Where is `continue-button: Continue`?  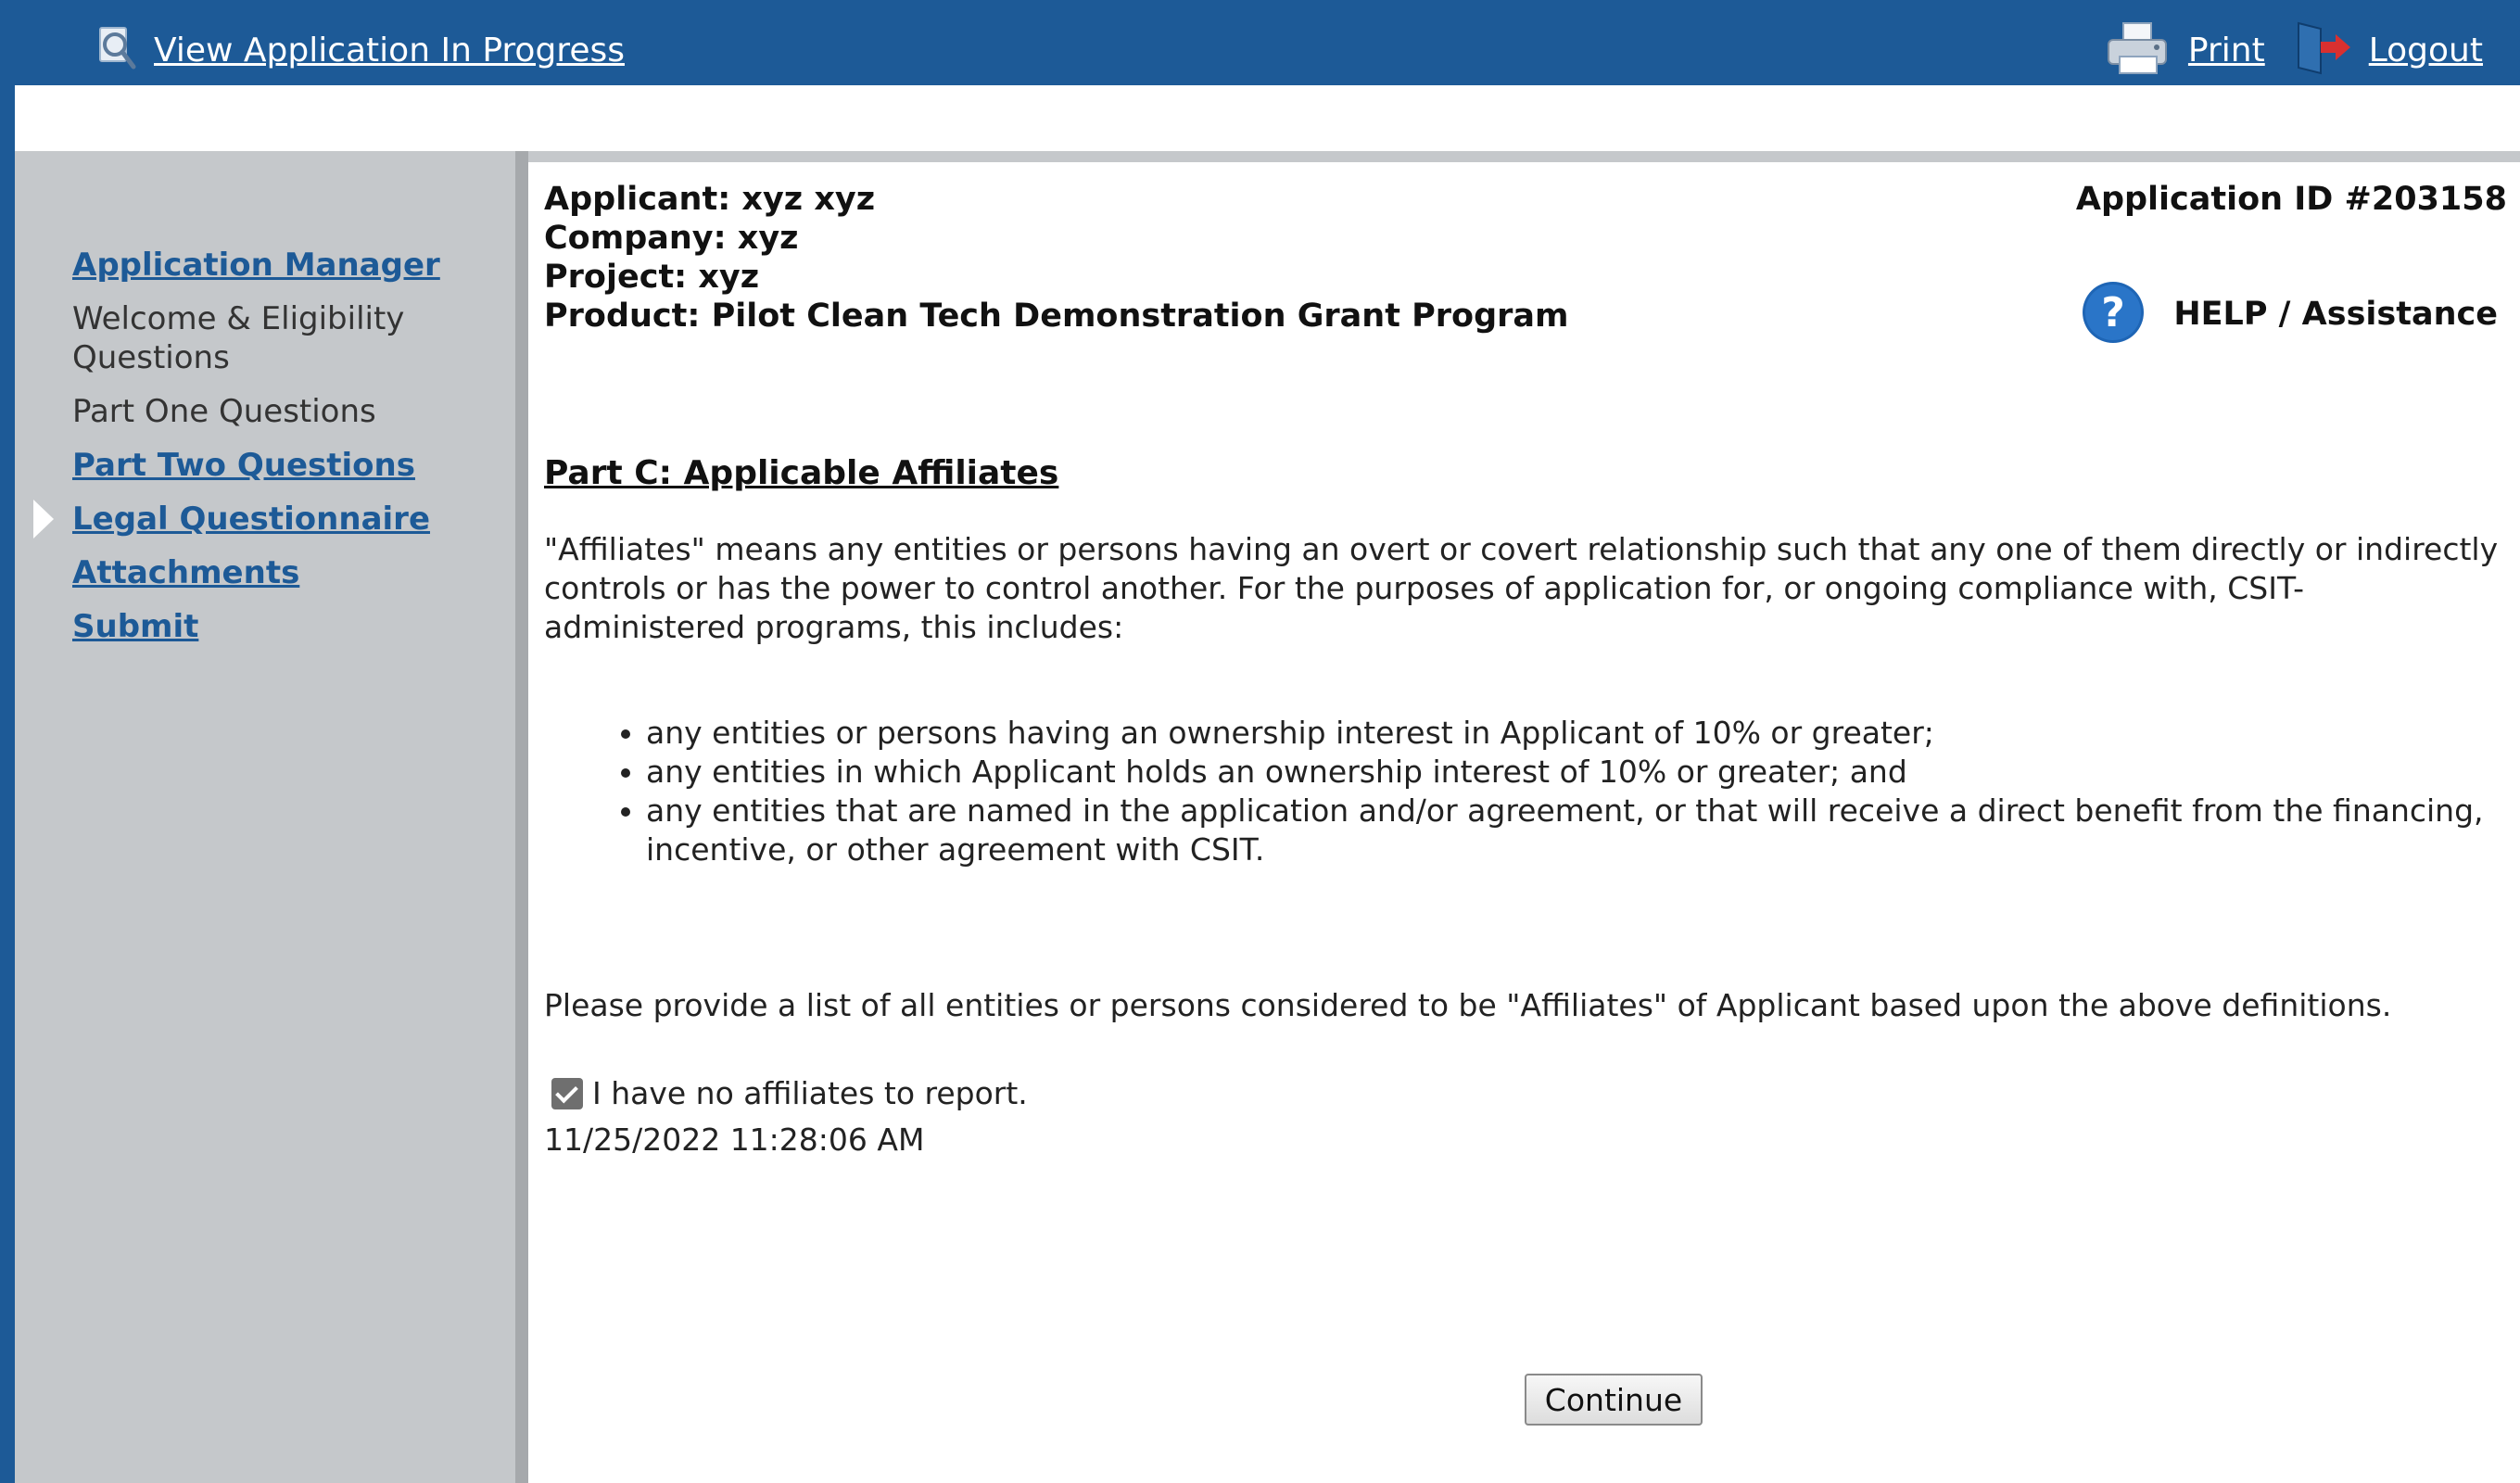 continue-button: Continue is located at coordinates (1614, 1400).